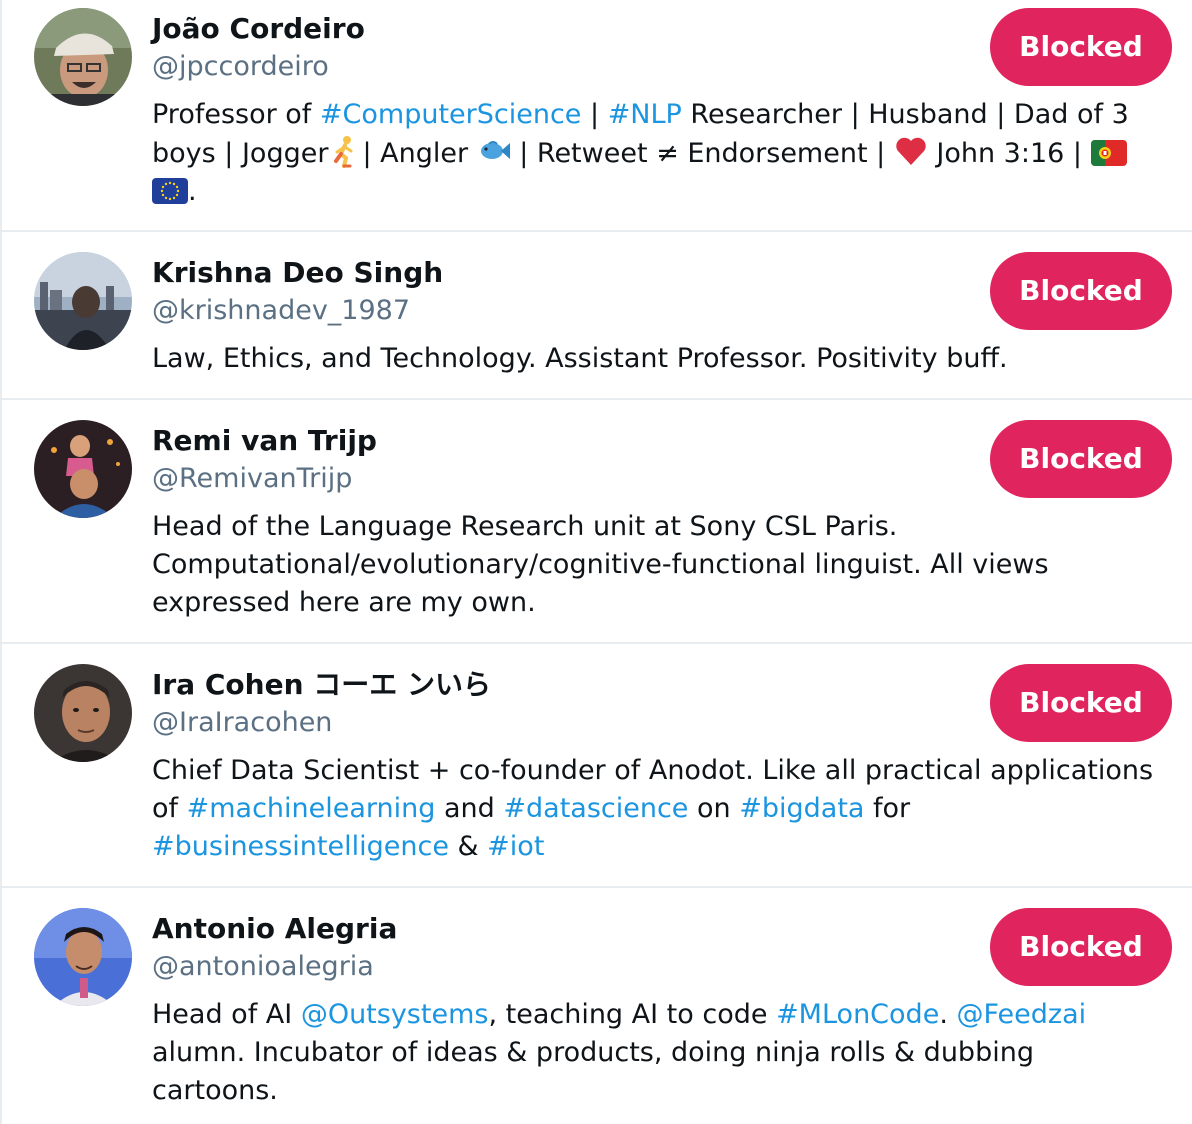  I want to click on bio-text: &, so click(468, 846).